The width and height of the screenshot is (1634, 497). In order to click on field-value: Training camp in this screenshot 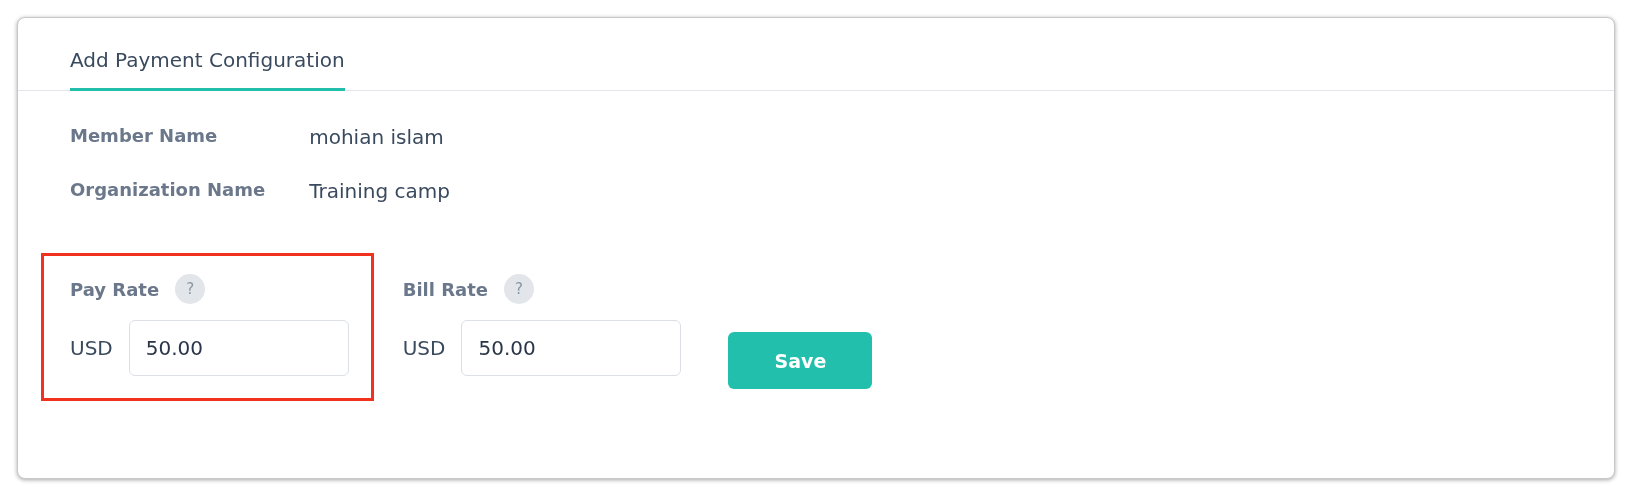, I will do `click(379, 191)`.